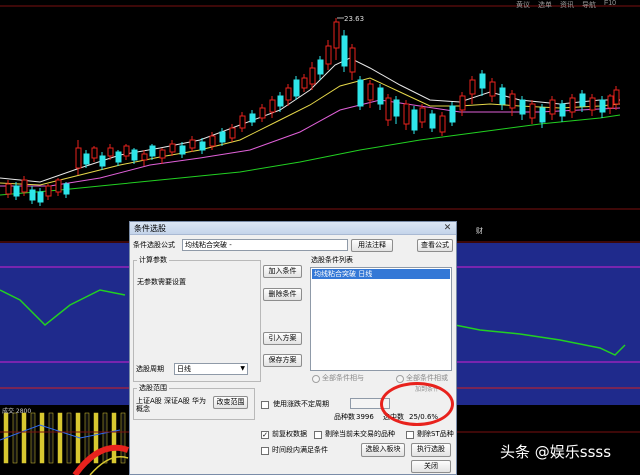 The height and width of the screenshot is (475, 640). Describe the element at coordinates (343, 378) in the screenshot. I see `radio-all-and-label: 全部条件相与` at that location.